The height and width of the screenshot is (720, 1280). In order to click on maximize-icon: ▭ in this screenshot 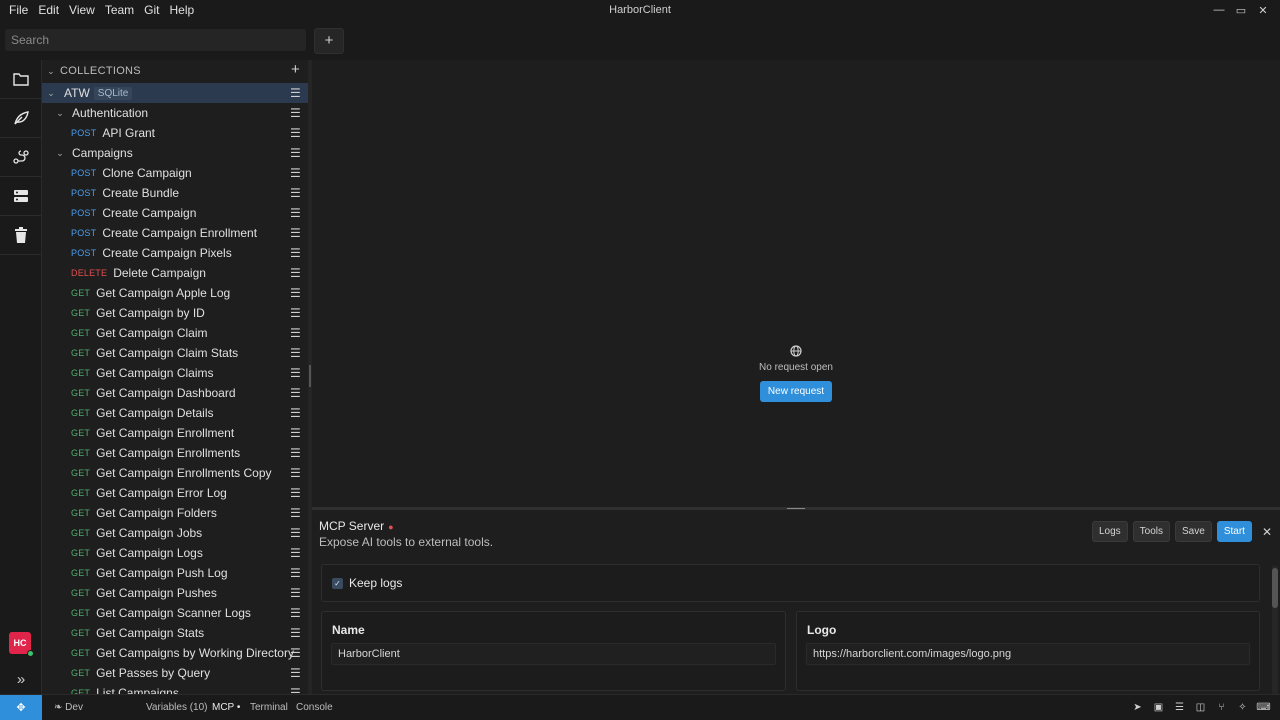, I will do `click(1241, 10)`.